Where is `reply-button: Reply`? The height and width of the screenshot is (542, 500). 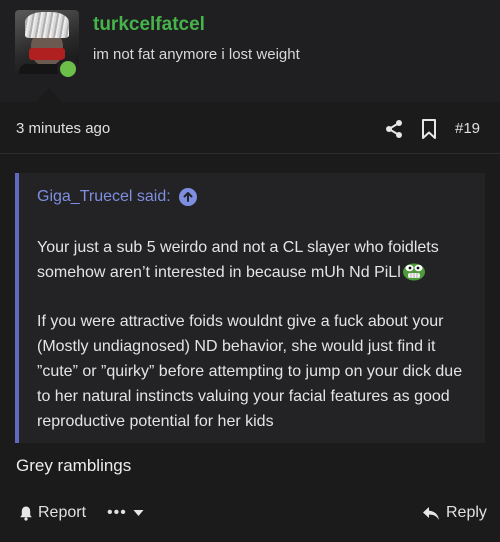 reply-button: Reply is located at coordinates (454, 513).